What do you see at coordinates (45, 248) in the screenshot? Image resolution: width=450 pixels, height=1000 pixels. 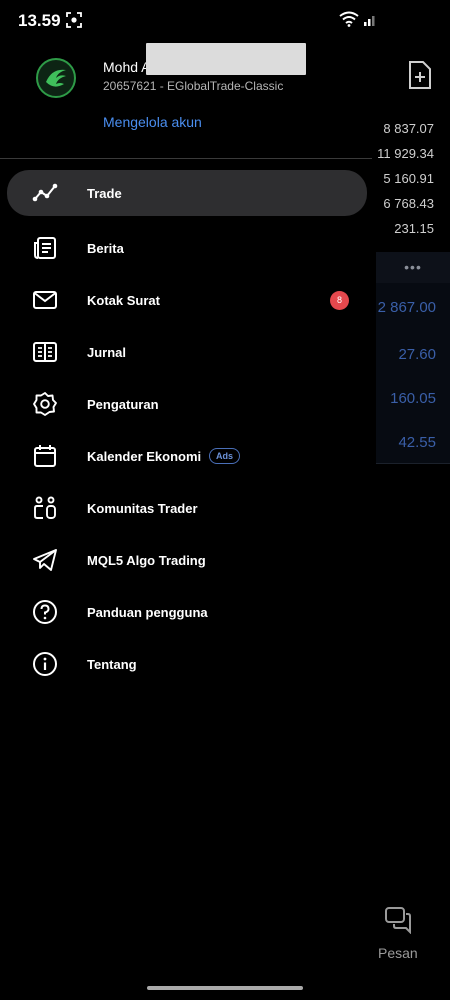 I see `news-icon` at bounding box center [45, 248].